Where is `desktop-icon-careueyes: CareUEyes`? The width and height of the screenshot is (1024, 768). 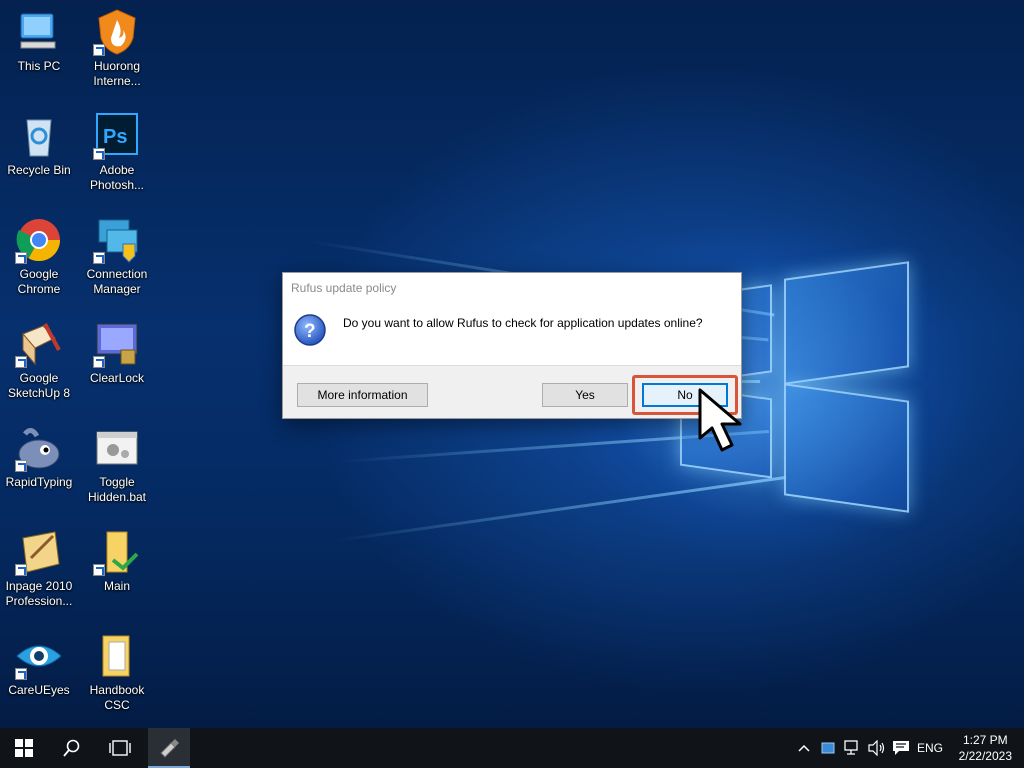 desktop-icon-careueyes: CareUEyes is located at coordinates (39, 665).